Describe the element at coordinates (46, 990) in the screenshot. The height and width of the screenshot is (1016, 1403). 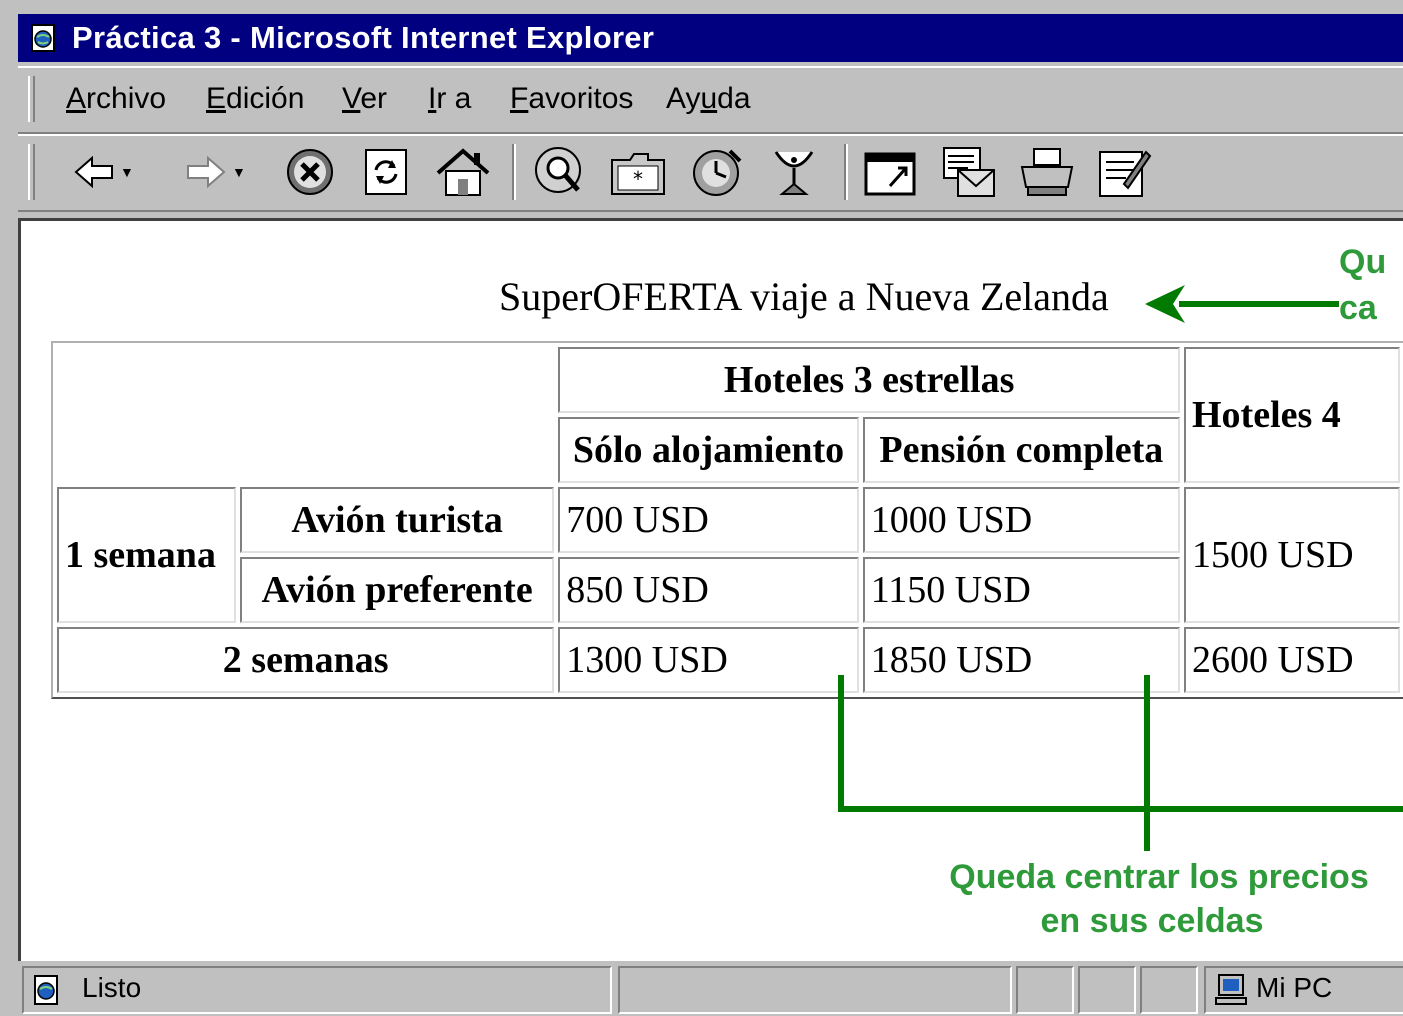
I see `page-status-icon` at that location.